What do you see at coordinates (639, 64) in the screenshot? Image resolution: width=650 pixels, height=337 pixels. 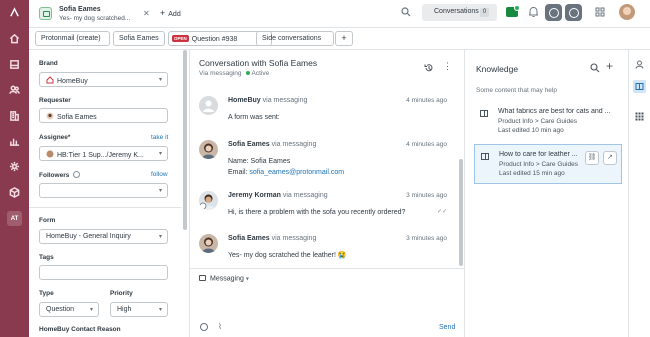 I see `user-profile-icon` at bounding box center [639, 64].